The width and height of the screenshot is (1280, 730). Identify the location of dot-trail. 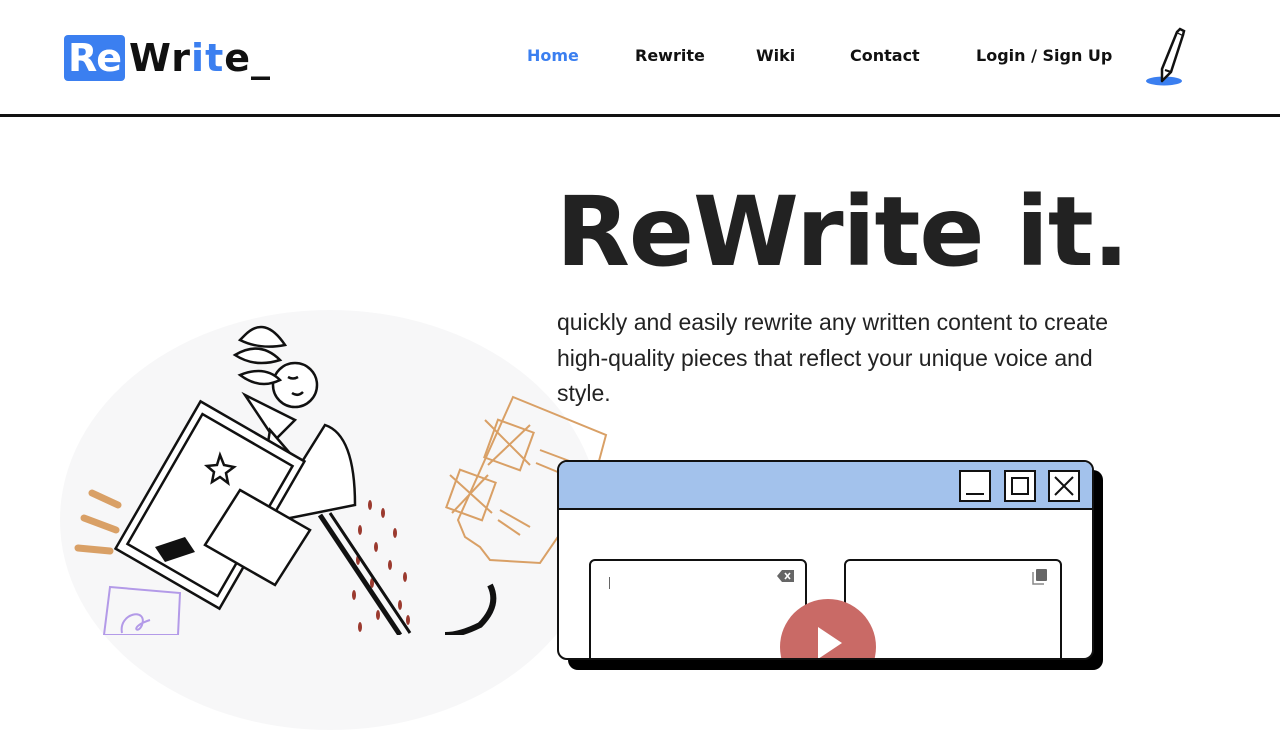
(381, 566).